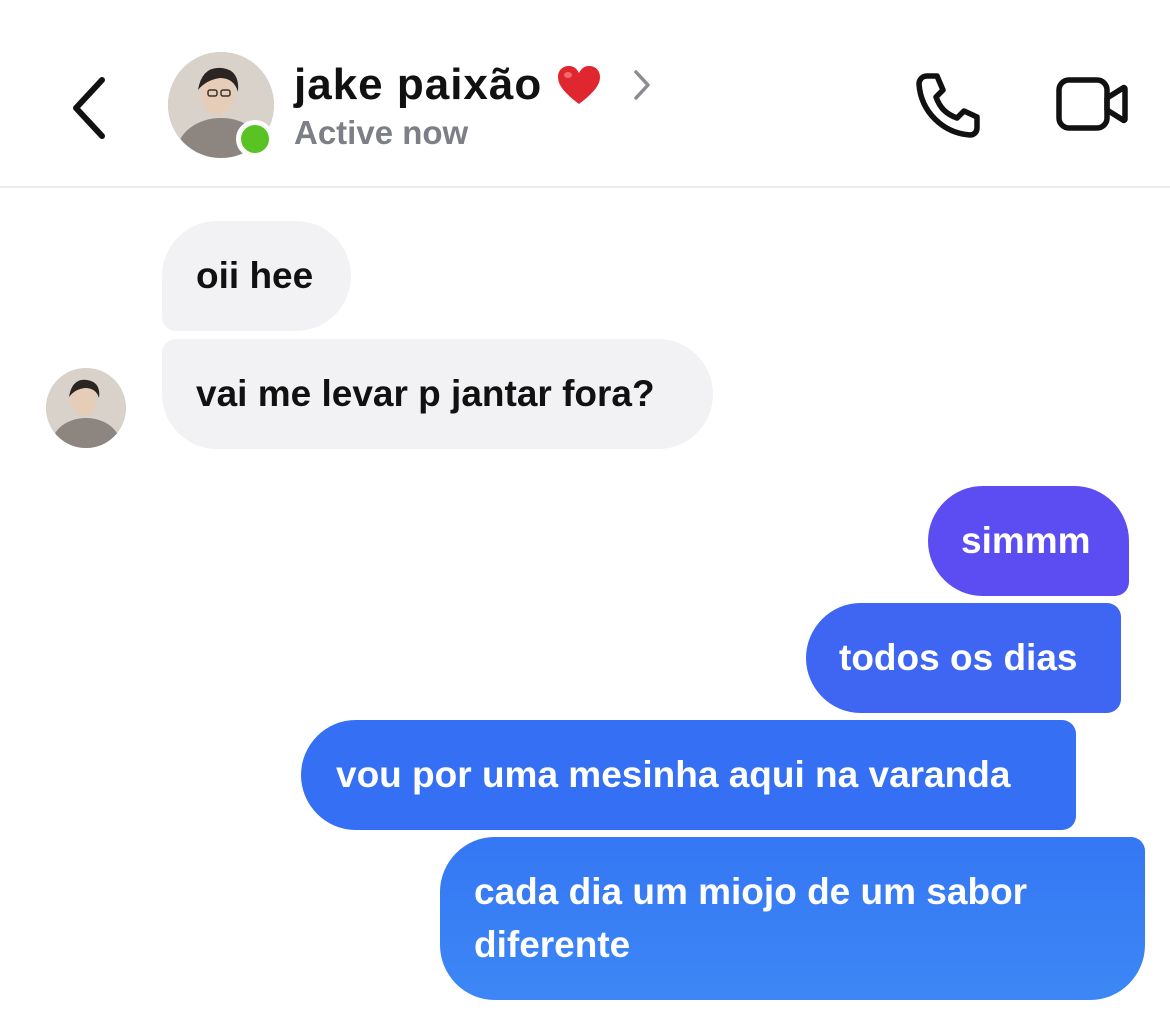  Describe the element at coordinates (689, 775) in the screenshot. I see `message-bubble-outgoing: vou por uma mesinha aqui na varanda` at that location.